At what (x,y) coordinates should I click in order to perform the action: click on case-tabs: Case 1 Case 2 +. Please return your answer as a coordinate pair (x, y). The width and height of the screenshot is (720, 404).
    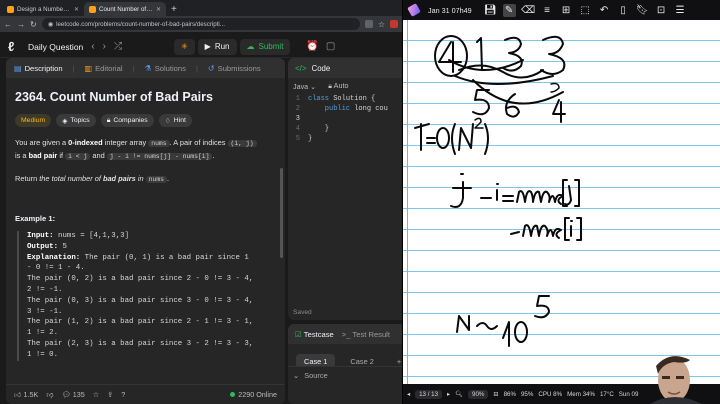
    Looking at the image, I should click on (345, 356).